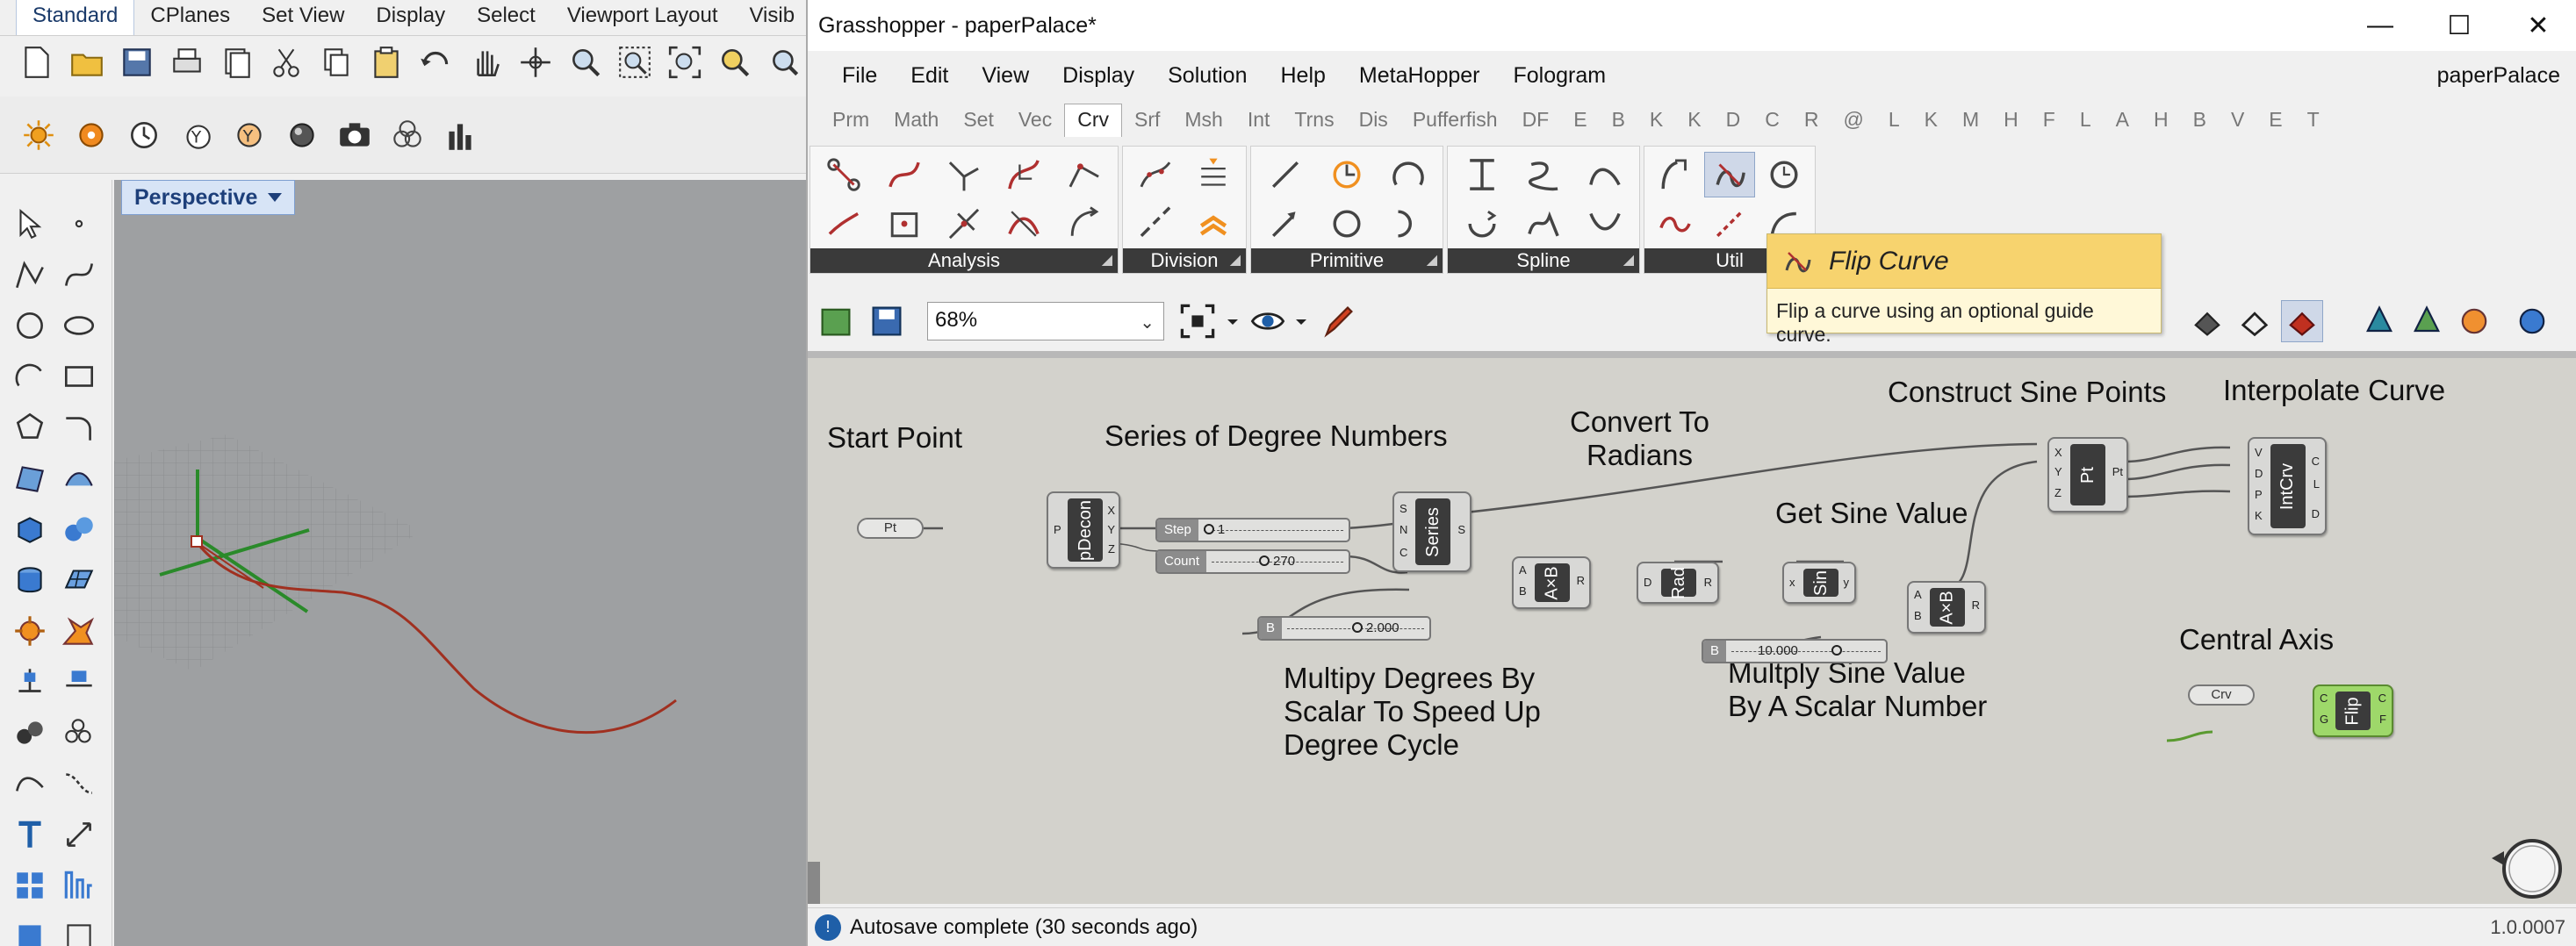  Describe the element at coordinates (1213, 224) in the screenshot. I see `contour-stack-icon` at that location.